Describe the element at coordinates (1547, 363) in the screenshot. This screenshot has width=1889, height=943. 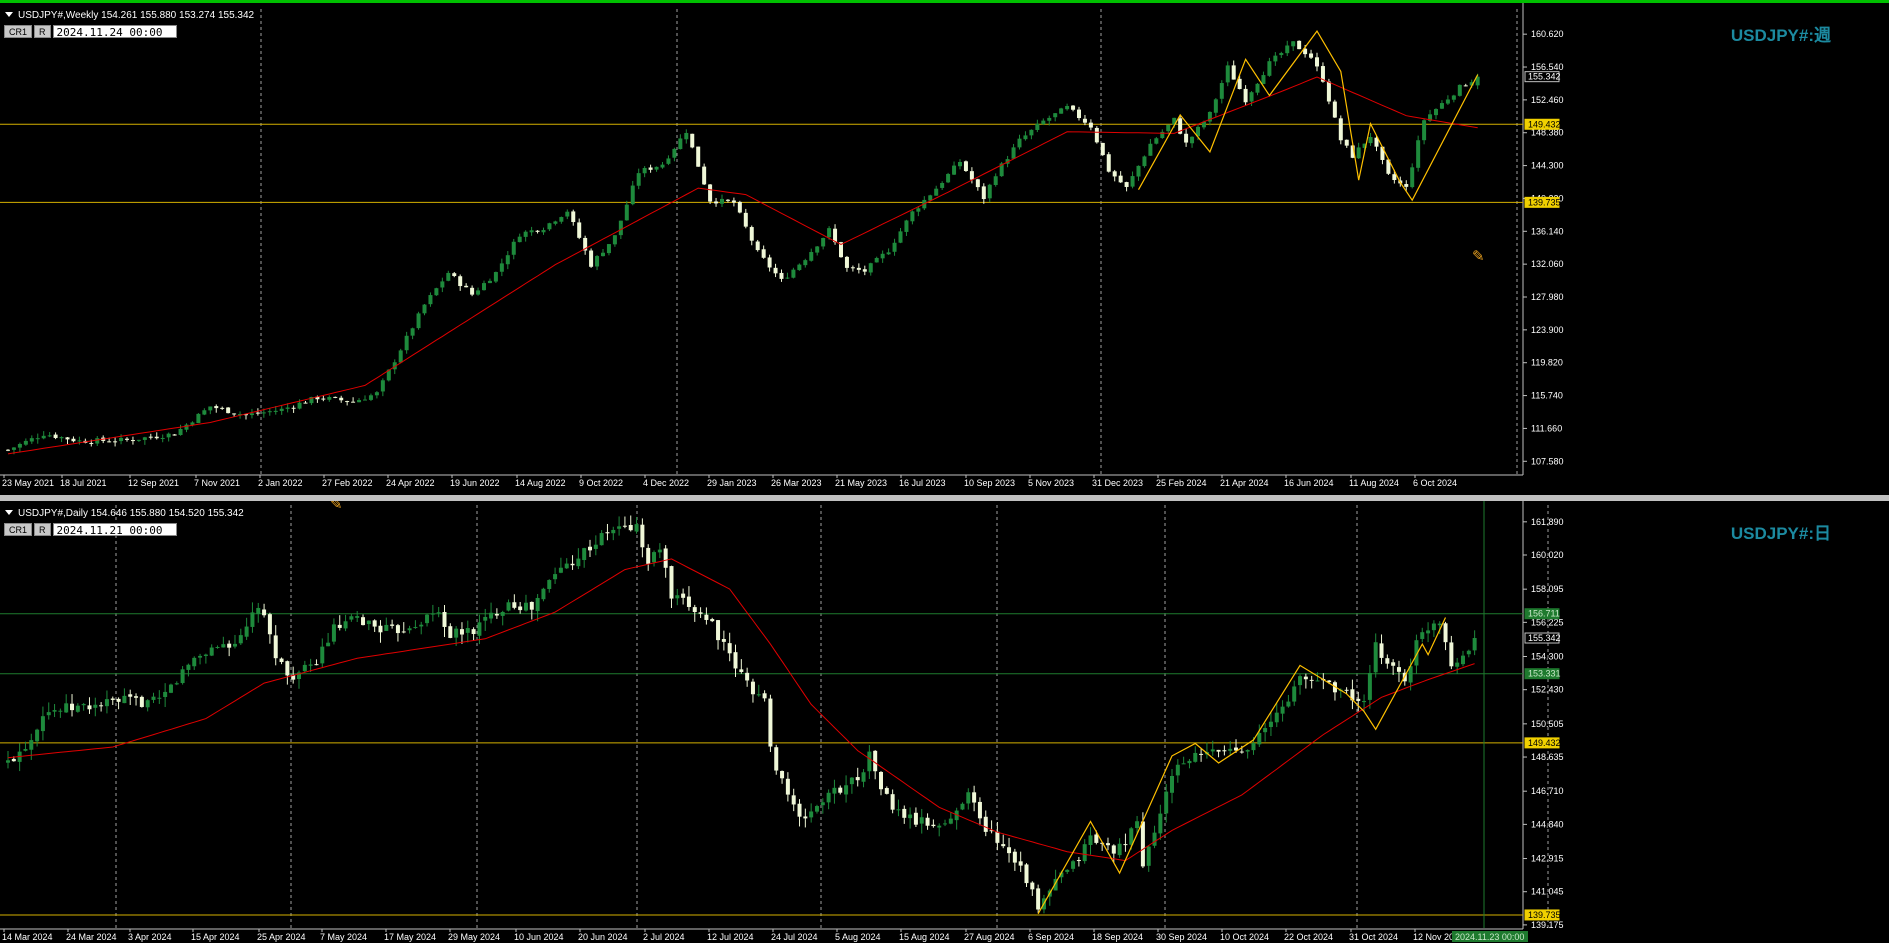
I see `price-axis-label: 119.820` at that location.